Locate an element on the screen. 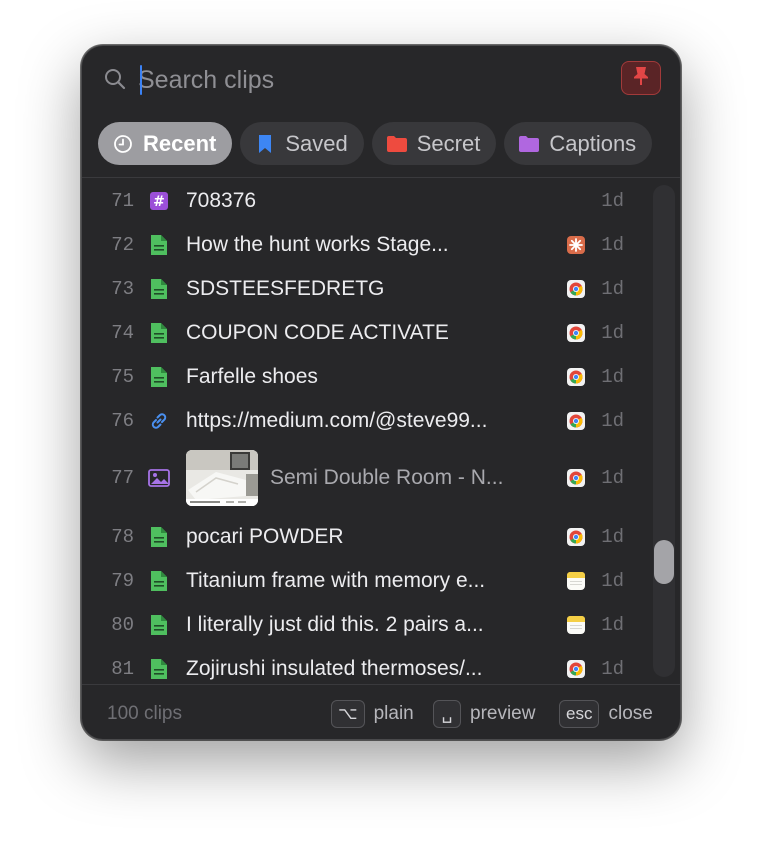 This screenshot has height=858, width=762. divider is located at coordinates (381, 177).